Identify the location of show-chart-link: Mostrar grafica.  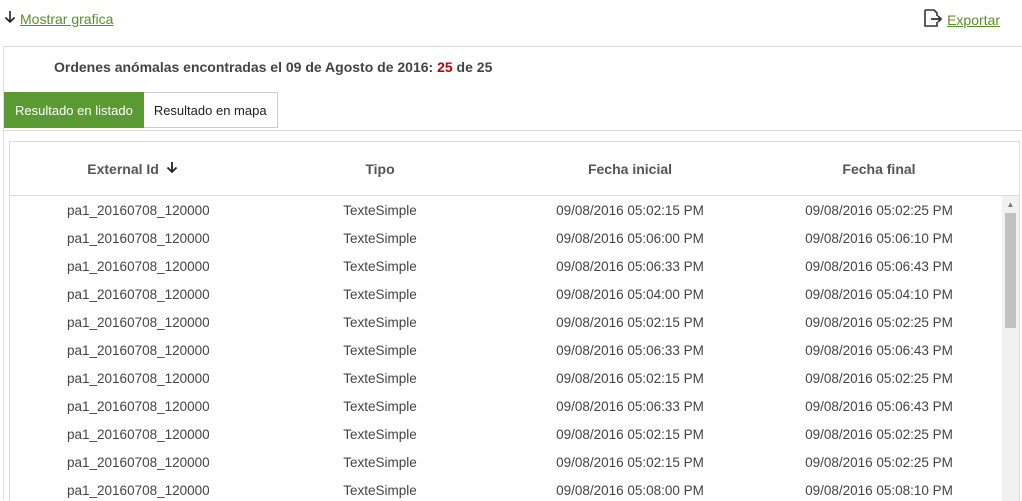
(58, 18).